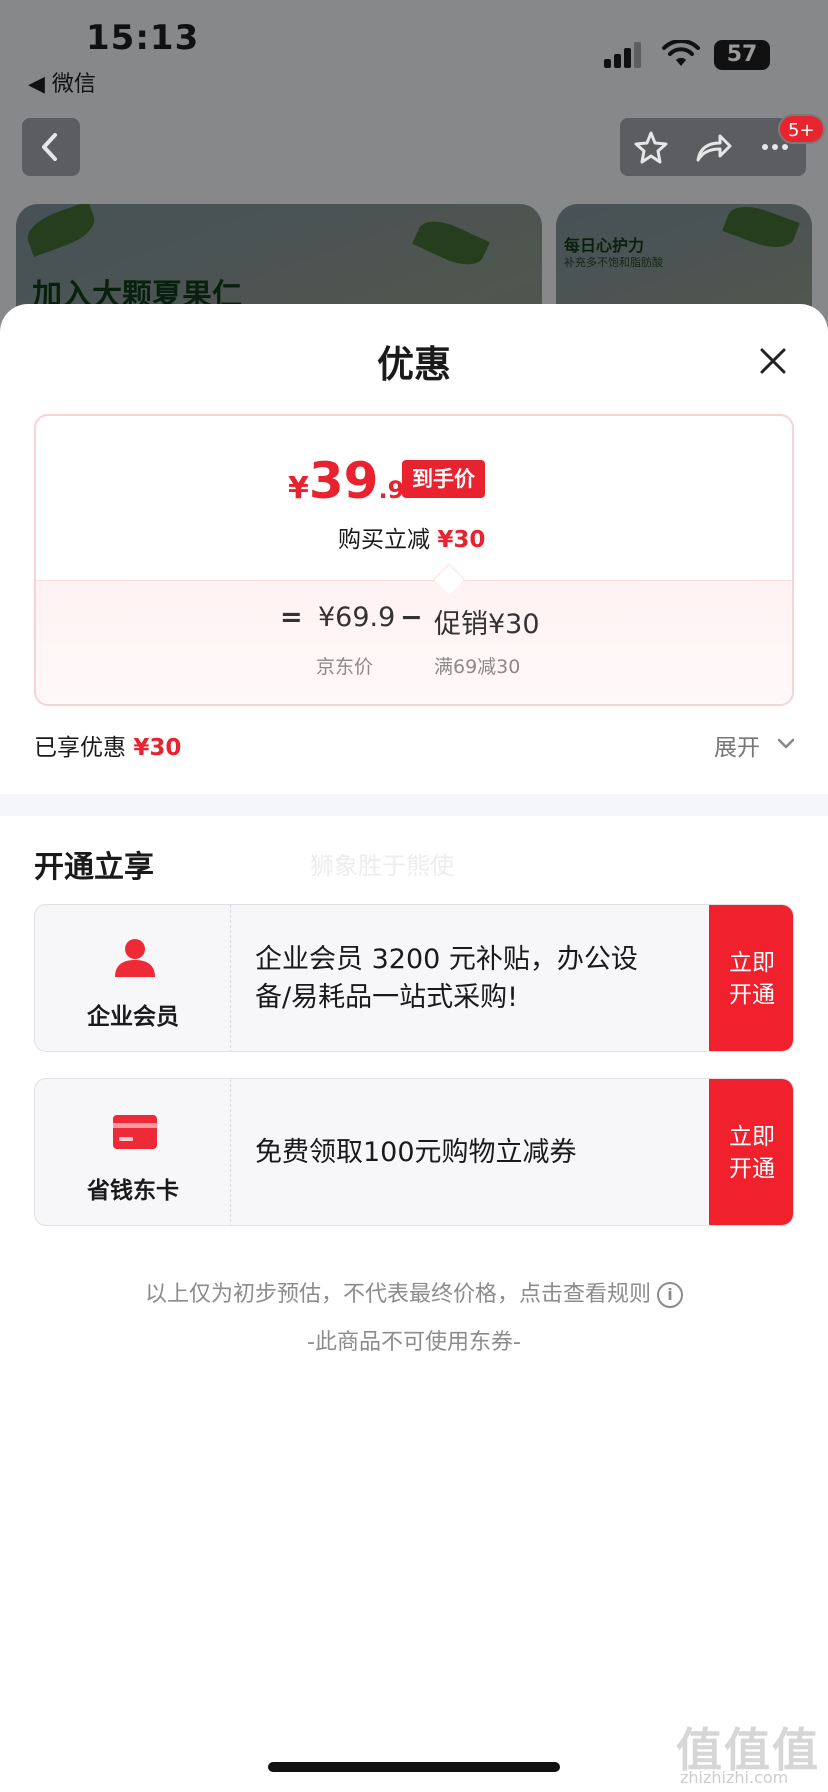 Image resolution: width=828 pixels, height=1792 pixels. I want to click on status-time: 15:13, so click(143, 38).